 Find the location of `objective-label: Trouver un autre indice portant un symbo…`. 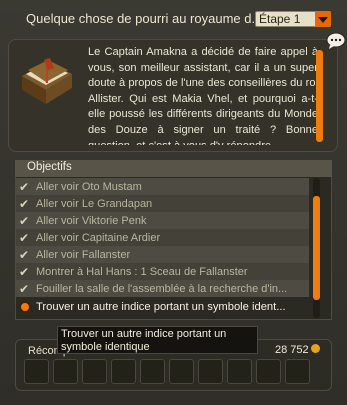

objective-label: Trouver un autre indice portant un symbo… is located at coordinates (161, 306).